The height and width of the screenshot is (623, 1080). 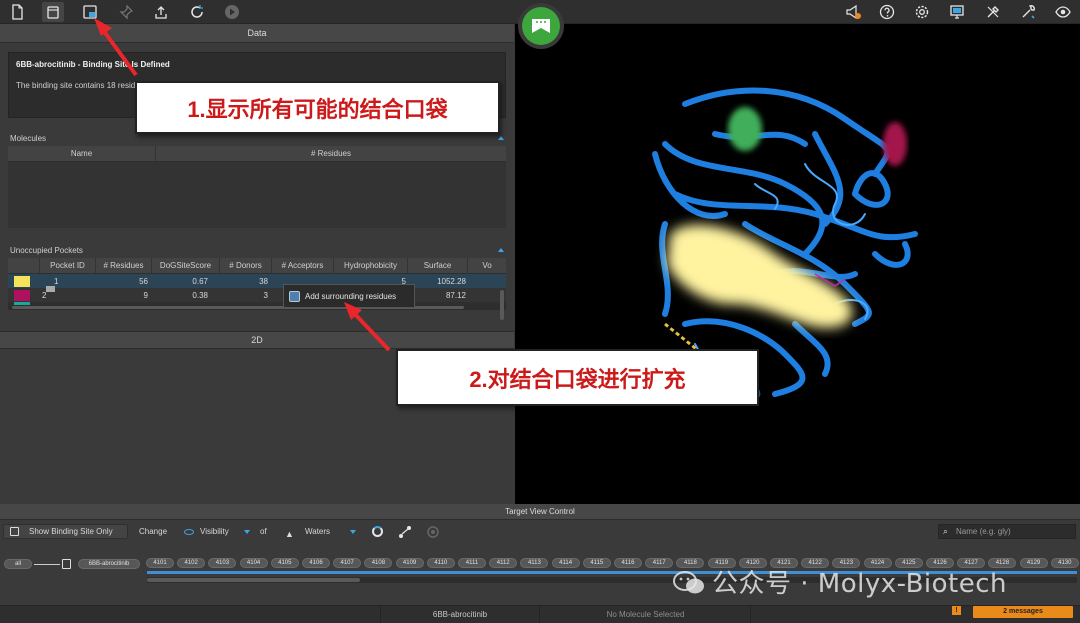 What do you see at coordinates (409, 563) in the screenshot?
I see `residue-pill: 4109` at bounding box center [409, 563].